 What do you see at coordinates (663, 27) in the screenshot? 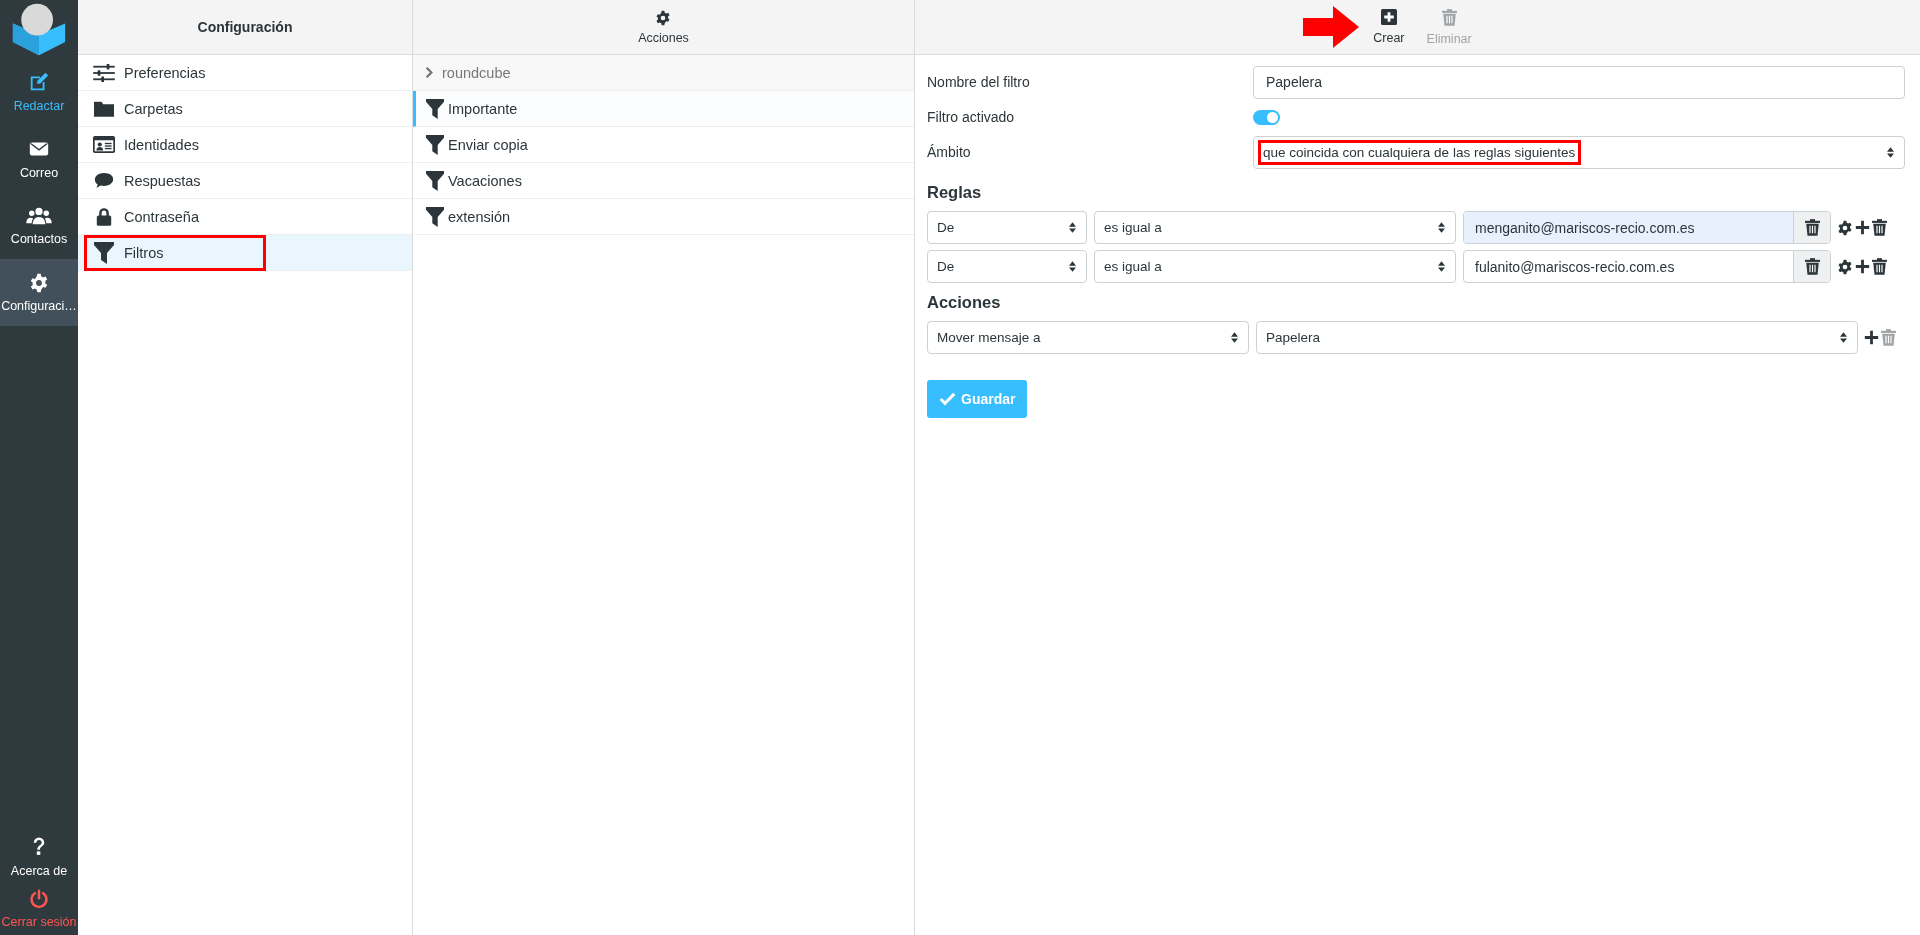
I see `actions-menu-button: Acciones` at bounding box center [663, 27].